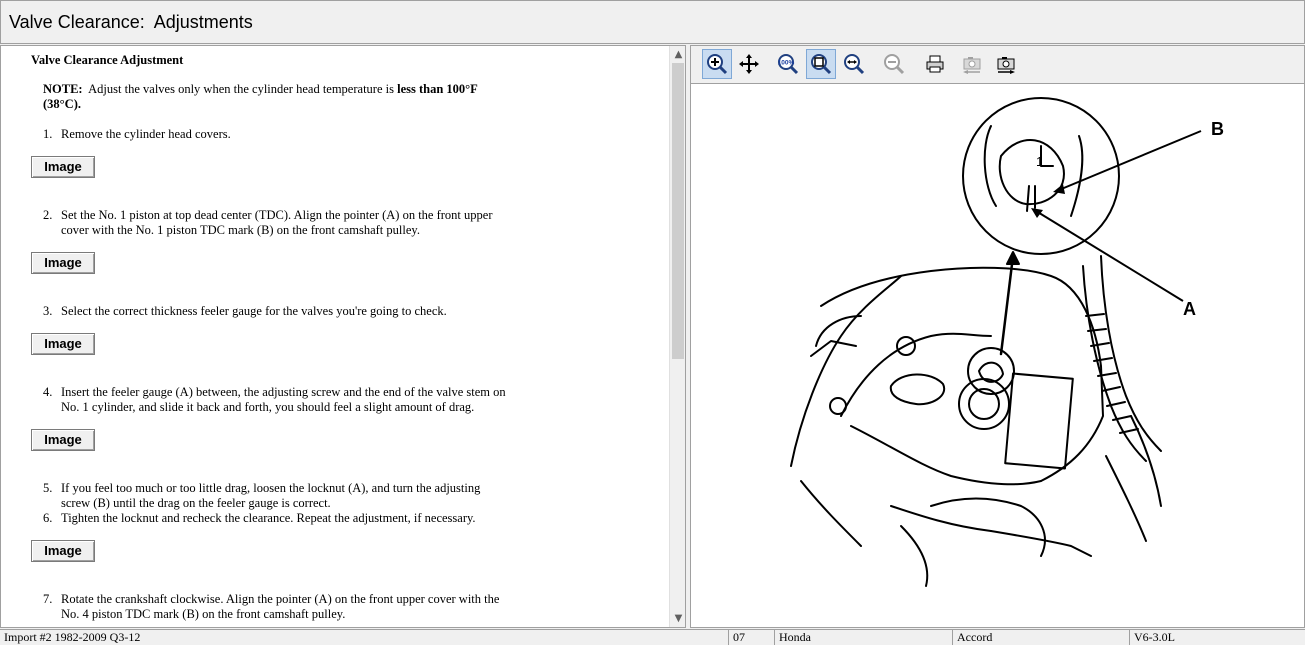  Describe the element at coordinates (356, 134) in the screenshot. I see `step-1: 1. Remove the cylinder head covers.` at that location.